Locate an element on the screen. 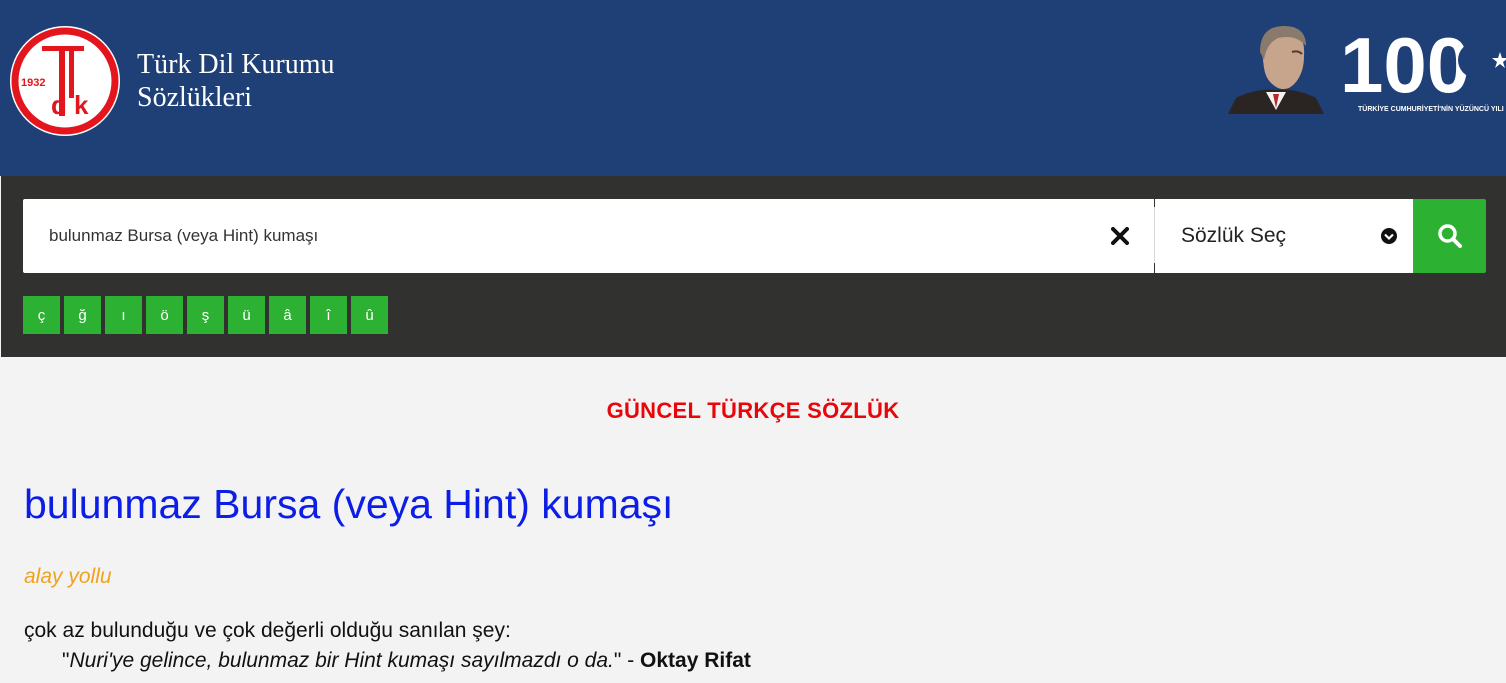 This screenshot has width=1506, height=683. special-characters-bar: ç ğ ı ö ş ü â î û is located at coordinates (205, 315).